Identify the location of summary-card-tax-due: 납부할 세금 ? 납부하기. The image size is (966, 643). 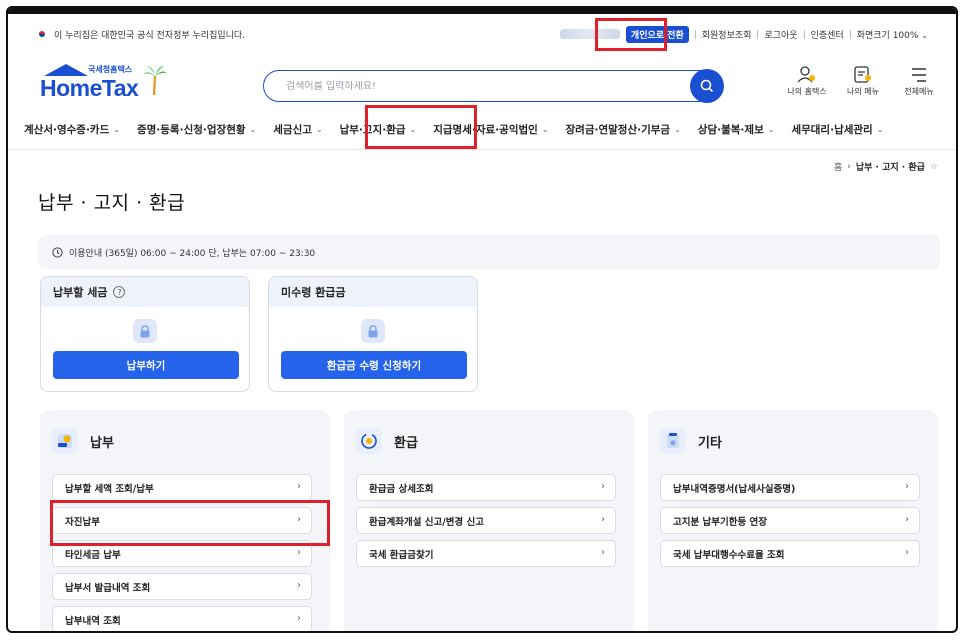
(145, 334).